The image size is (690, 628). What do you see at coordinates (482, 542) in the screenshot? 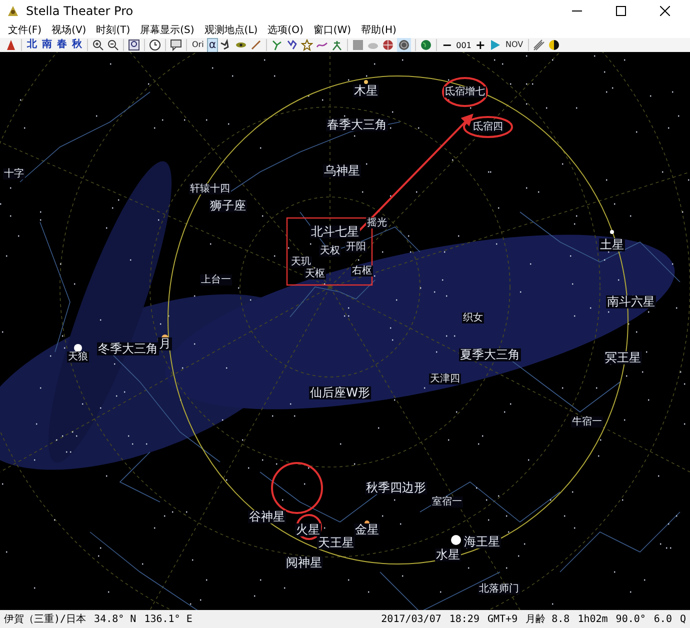
I see `planet-label: 海王星` at bounding box center [482, 542].